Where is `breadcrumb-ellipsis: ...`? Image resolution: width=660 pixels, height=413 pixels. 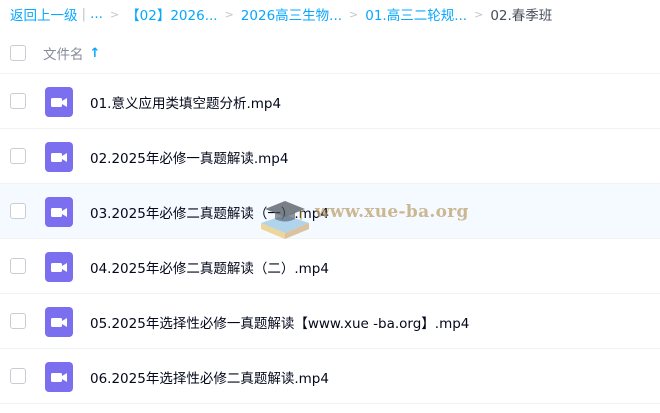 breadcrumb-ellipsis: ... is located at coordinates (96, 14).